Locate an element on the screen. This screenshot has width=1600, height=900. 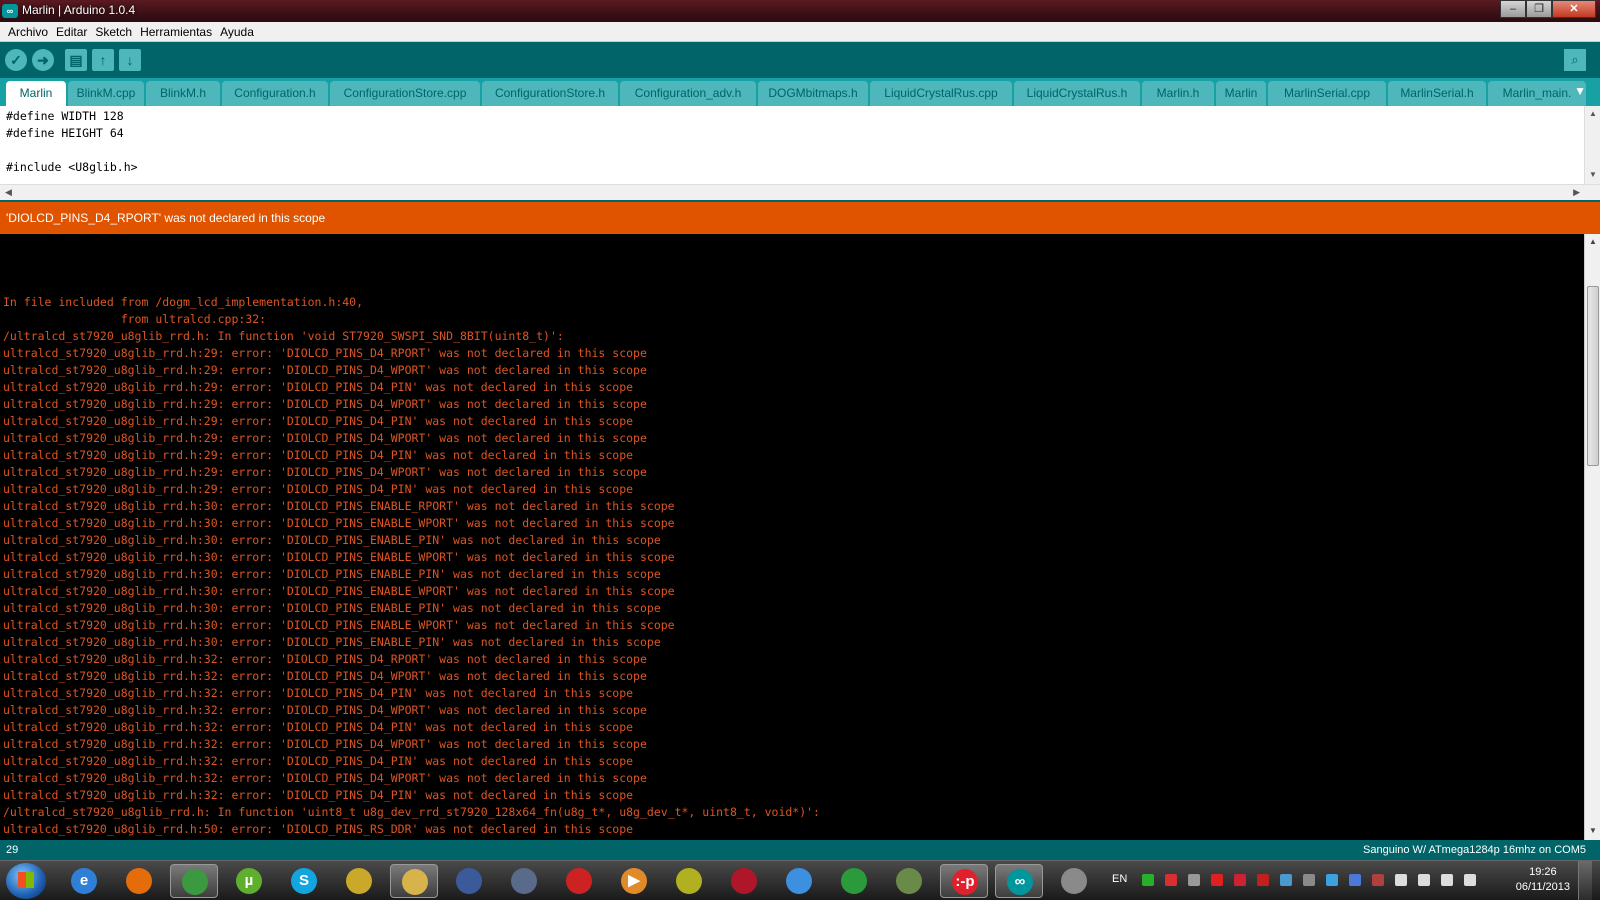
verify-button: ✓ is located at coordinates (16, 60).